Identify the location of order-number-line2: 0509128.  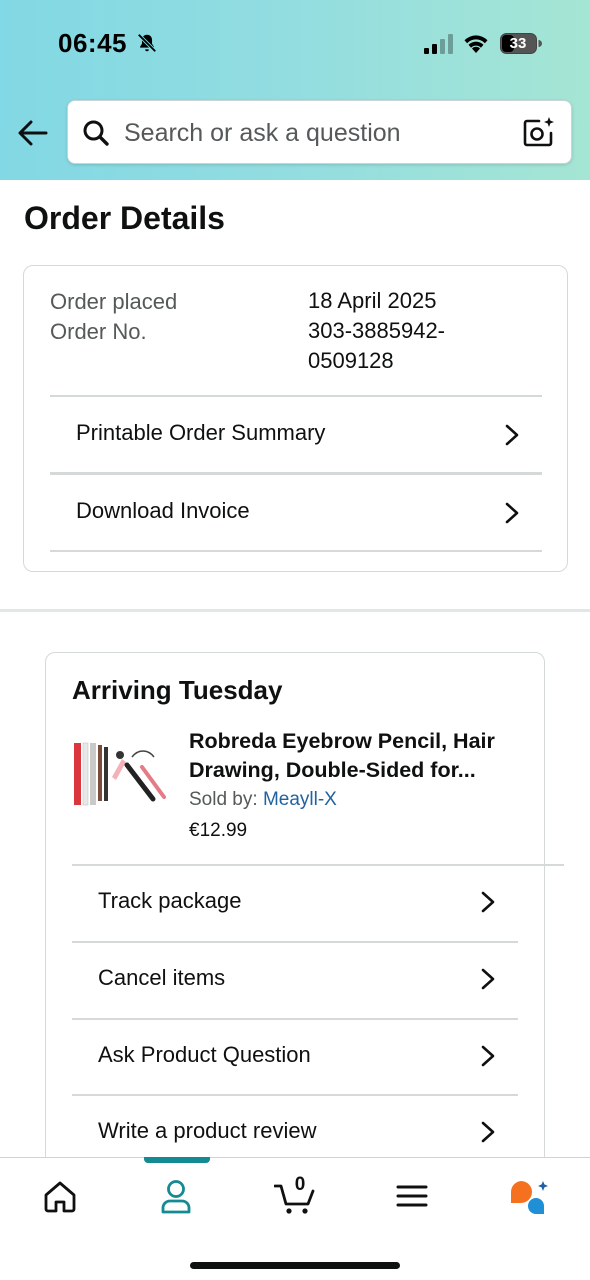
(351, 360).